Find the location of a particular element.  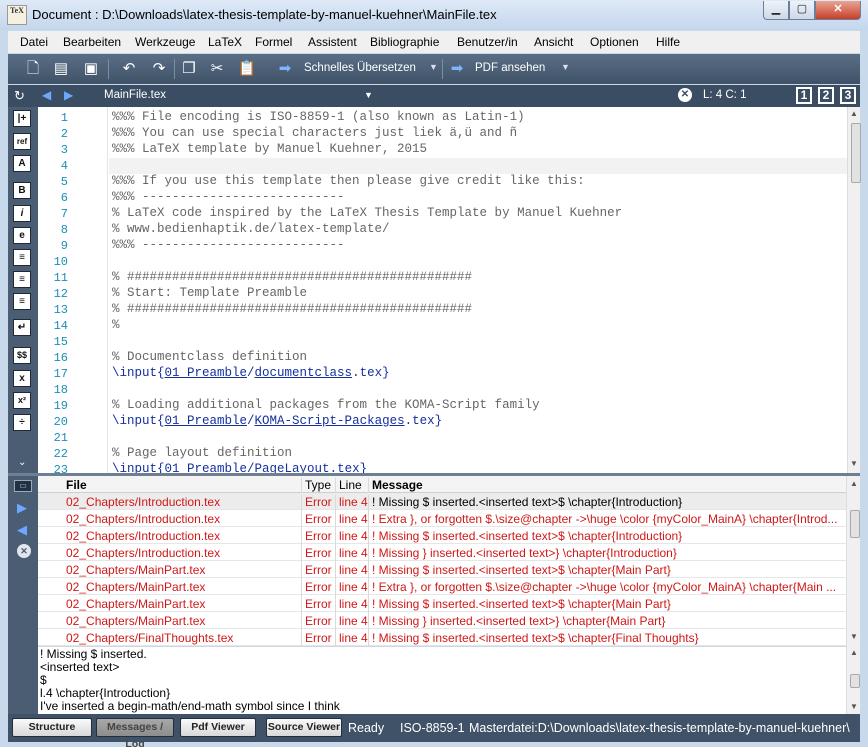

source-viewer-button: Source Viewer is located at coordinates (304, 727).